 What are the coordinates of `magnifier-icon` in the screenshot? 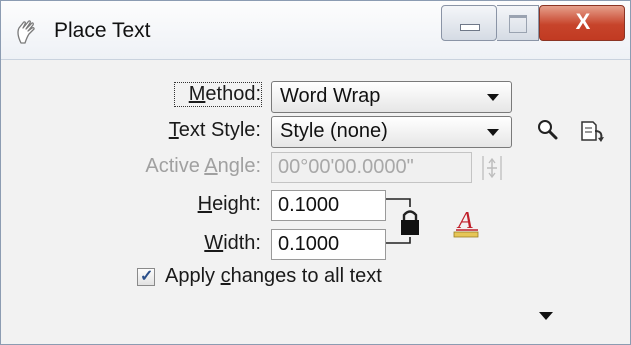 It's located at (548, 130).